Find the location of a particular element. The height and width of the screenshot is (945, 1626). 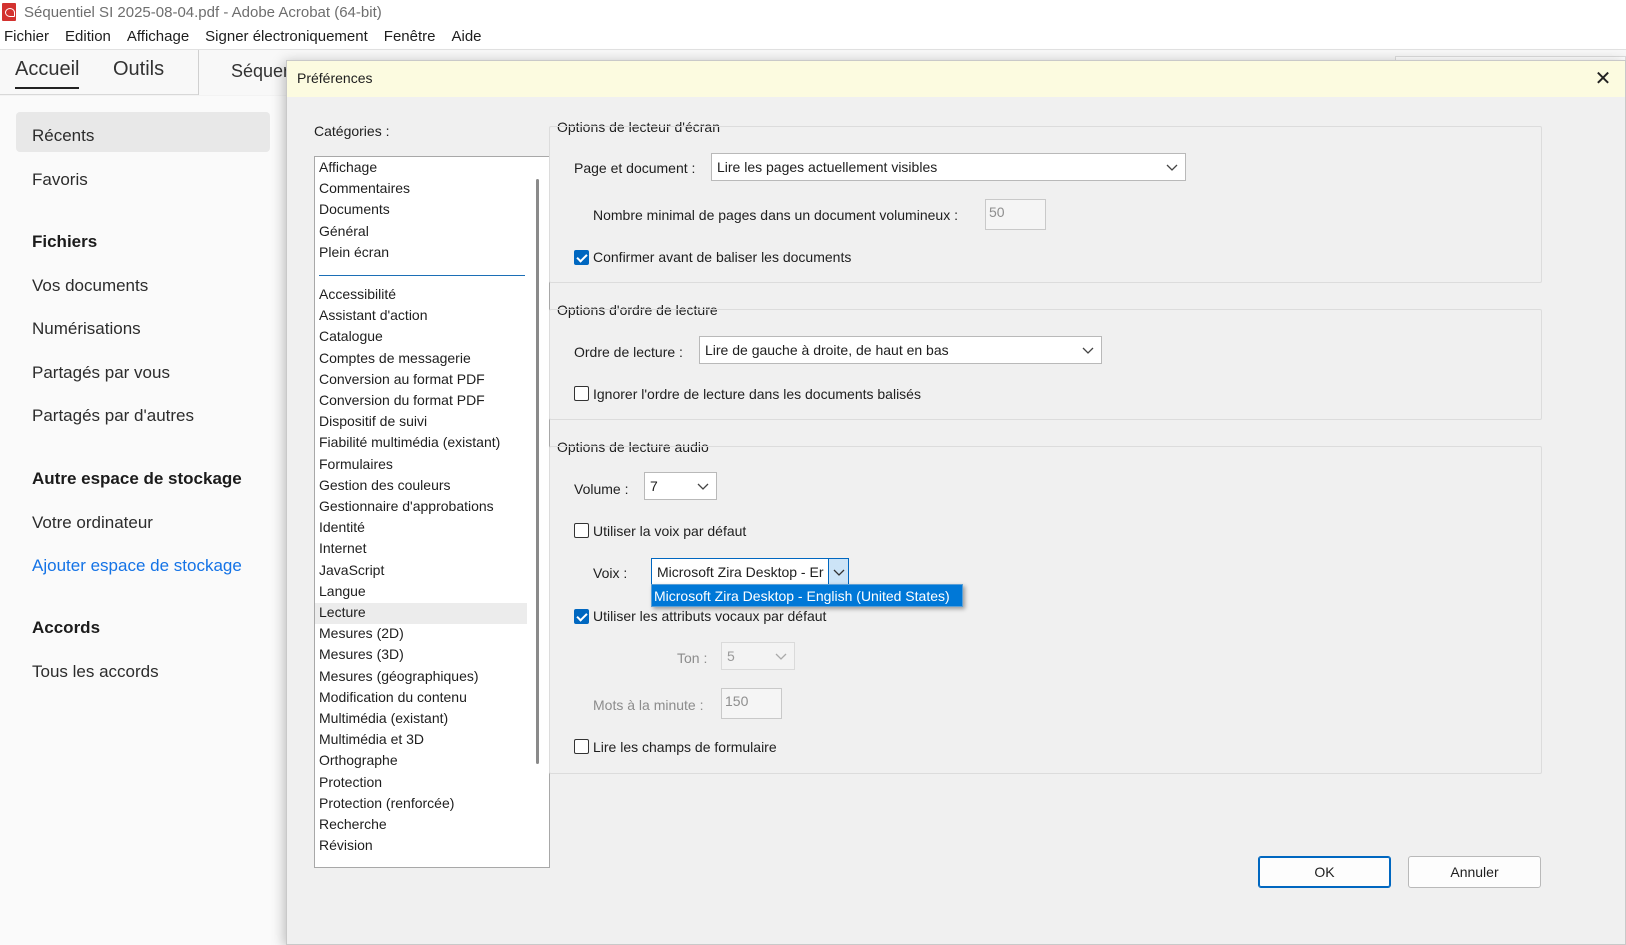

category-item: Conversion au format PDF is located at coordinates (402, 379).